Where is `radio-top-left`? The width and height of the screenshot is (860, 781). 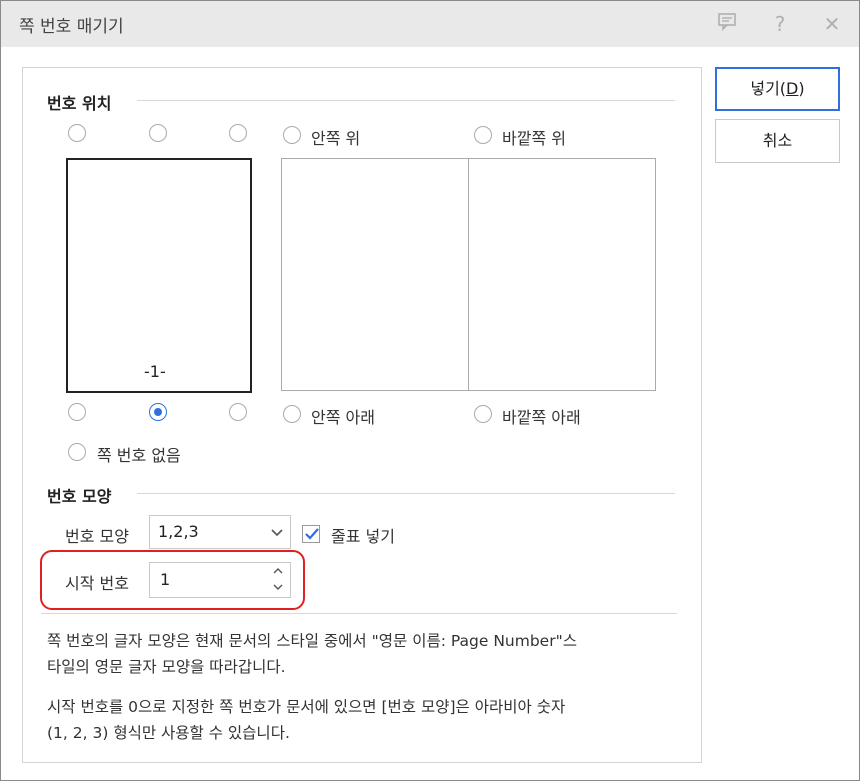
radio-top-left is located at coordinates (77, 133).